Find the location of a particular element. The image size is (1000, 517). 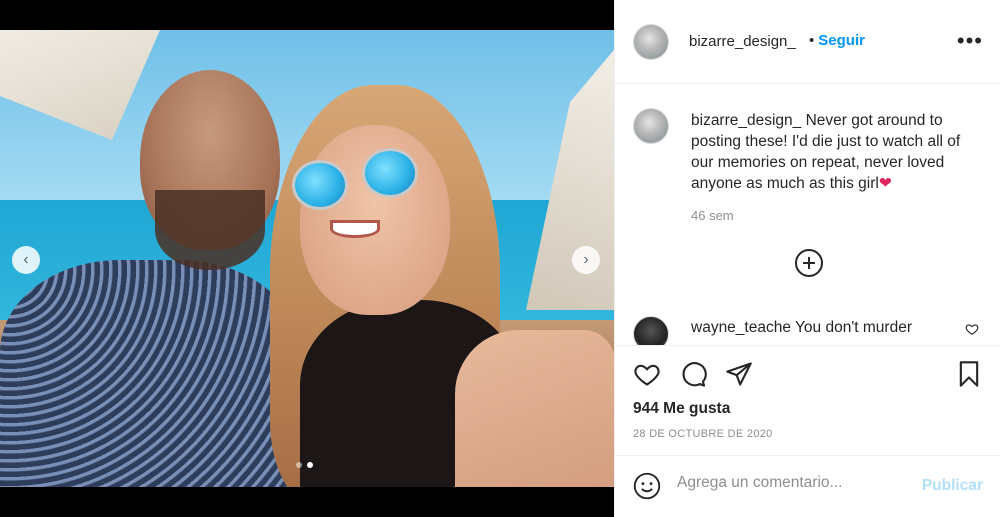

post-date: 28 DE OCTUBRE DE 2020 is located at coordinates (703, 434).